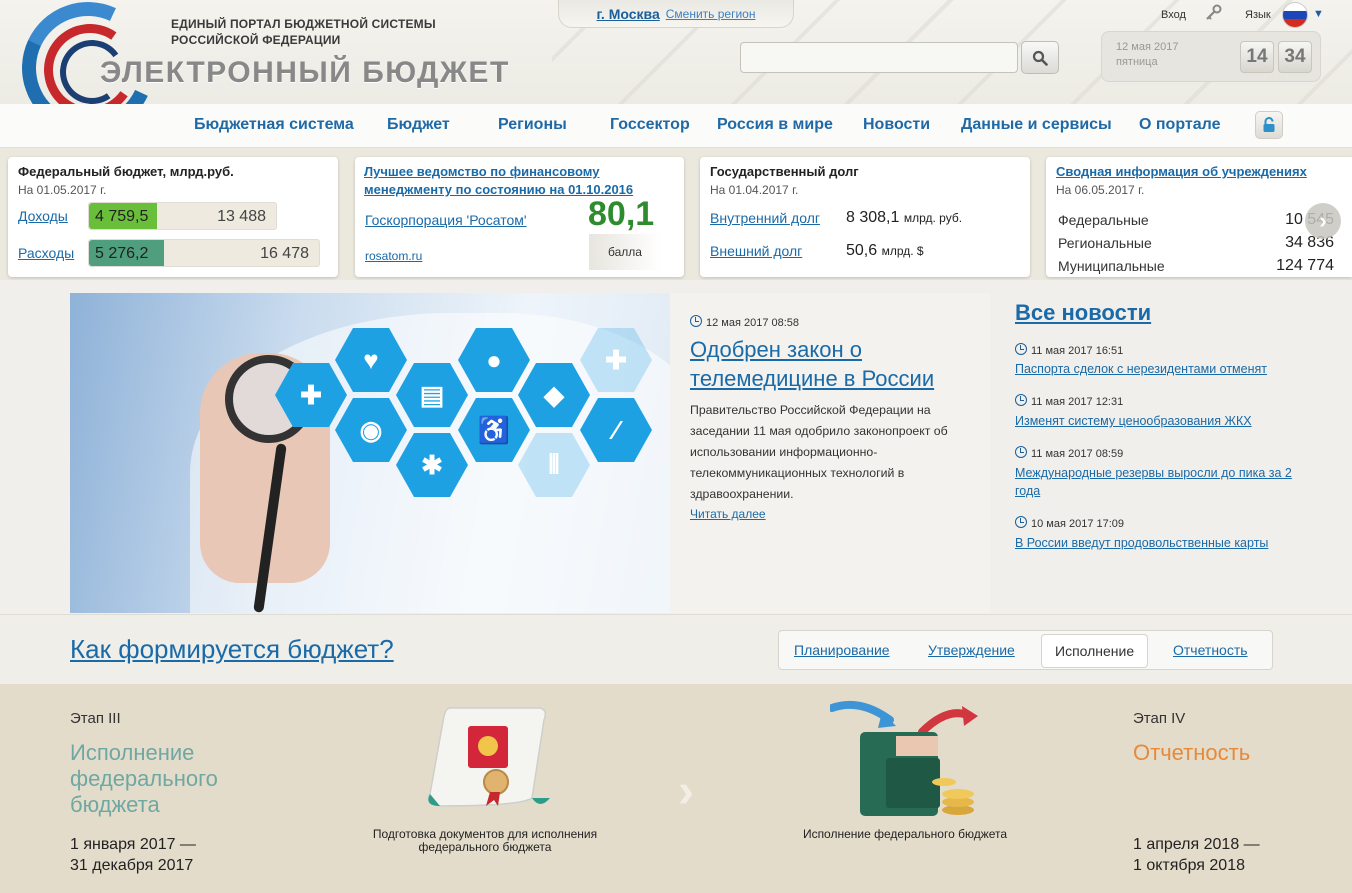 This screenshot has height=893, width=1352. What do you see at coordinates (971, 650) in the screenshot?
I see `tab-approval: Утверждение` at bounding box center [971, 650].